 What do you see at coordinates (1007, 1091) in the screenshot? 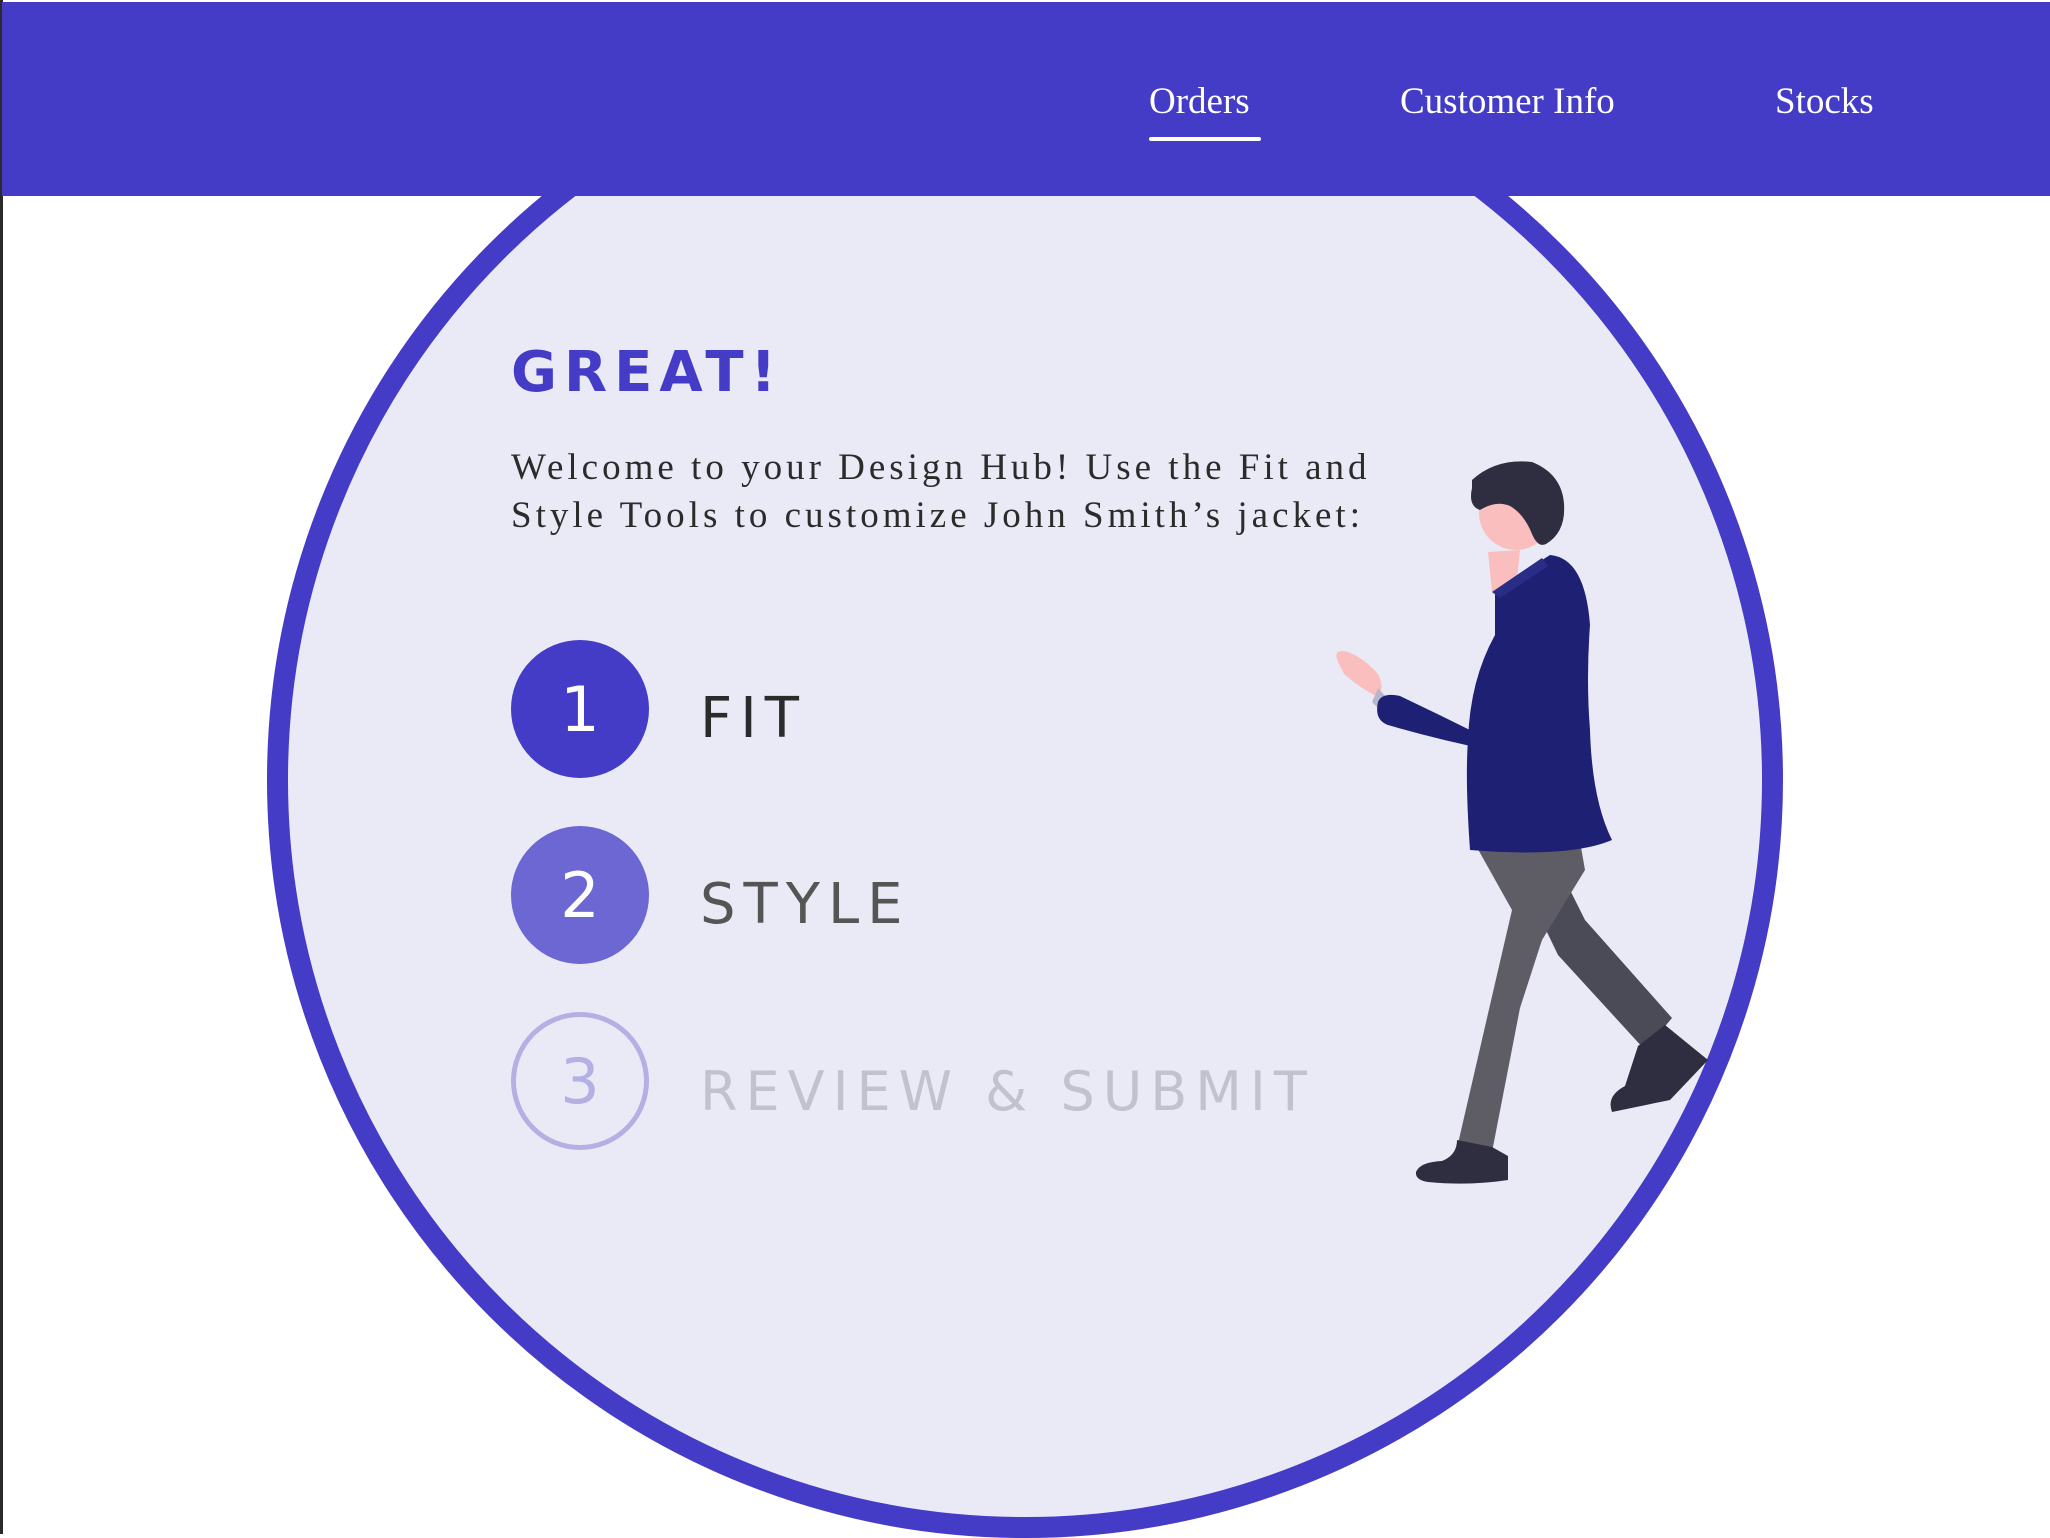
I see `step-label: REVIEW & SUBMIT` at bounding box center [1007, 1091].